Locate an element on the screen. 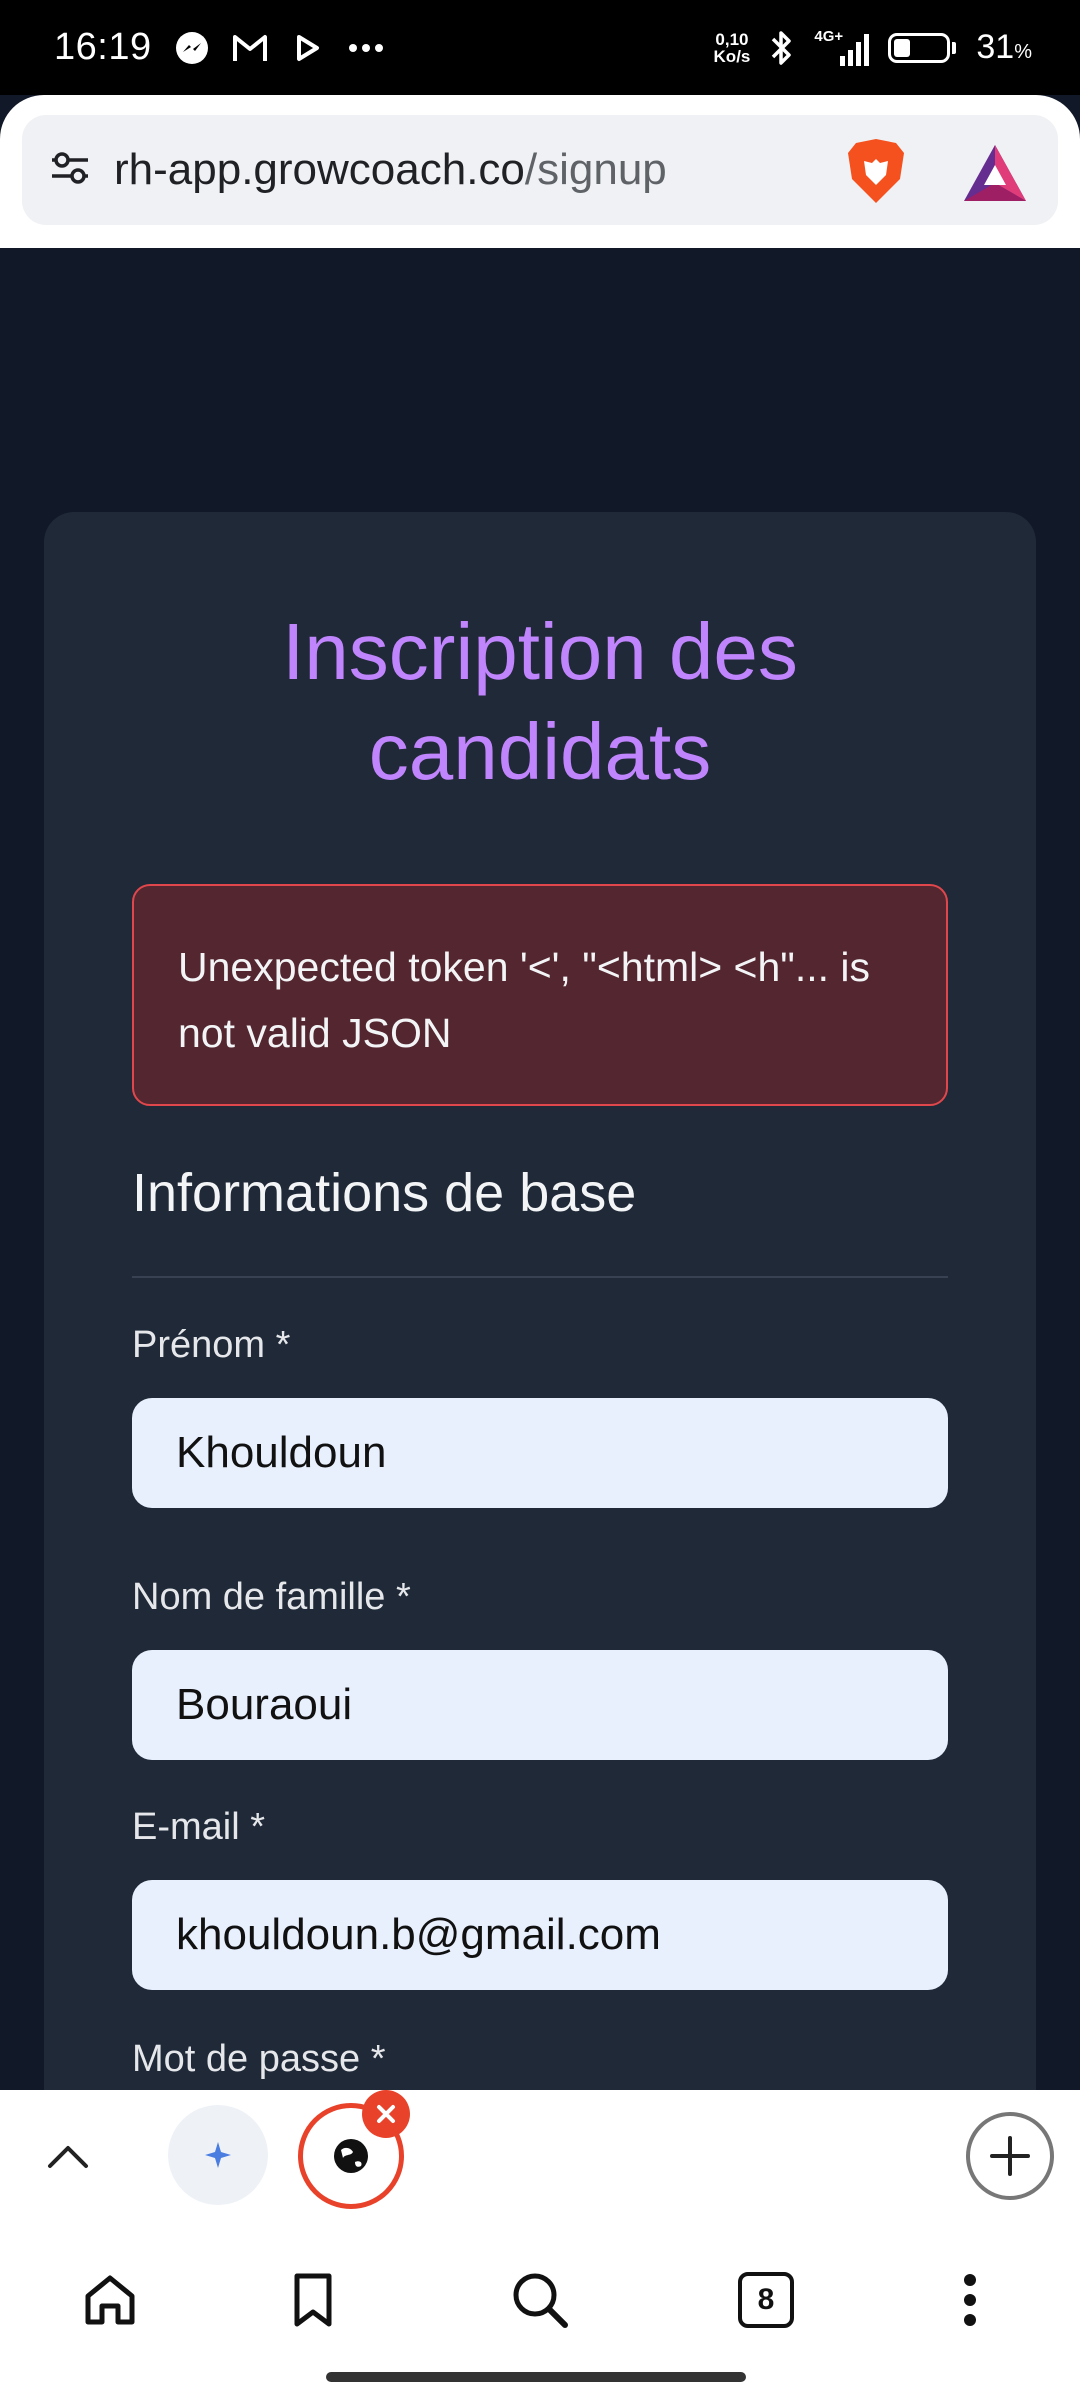 The height and width of the screenshot is (2400, 1080). more-dots-icon is located at coordinates (366, 48).